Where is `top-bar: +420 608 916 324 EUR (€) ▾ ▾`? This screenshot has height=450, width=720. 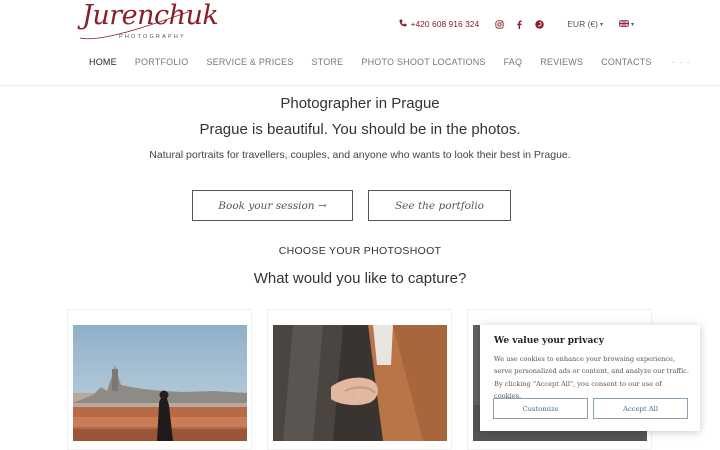 top-bar: +420 608 916 324 EUR (€) ▾ ▾ is located at coordinates (516, 24).